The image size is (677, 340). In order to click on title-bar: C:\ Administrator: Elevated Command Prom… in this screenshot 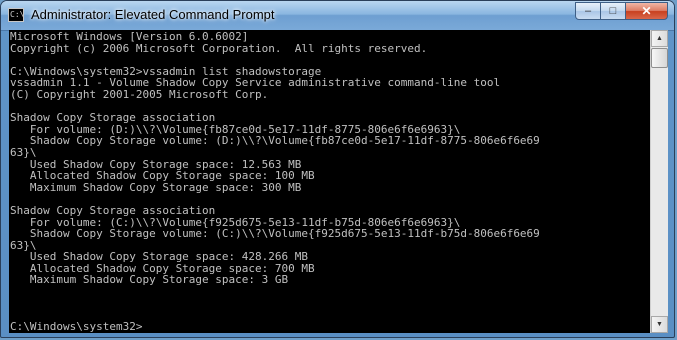, I will do `click(337, 16)`.